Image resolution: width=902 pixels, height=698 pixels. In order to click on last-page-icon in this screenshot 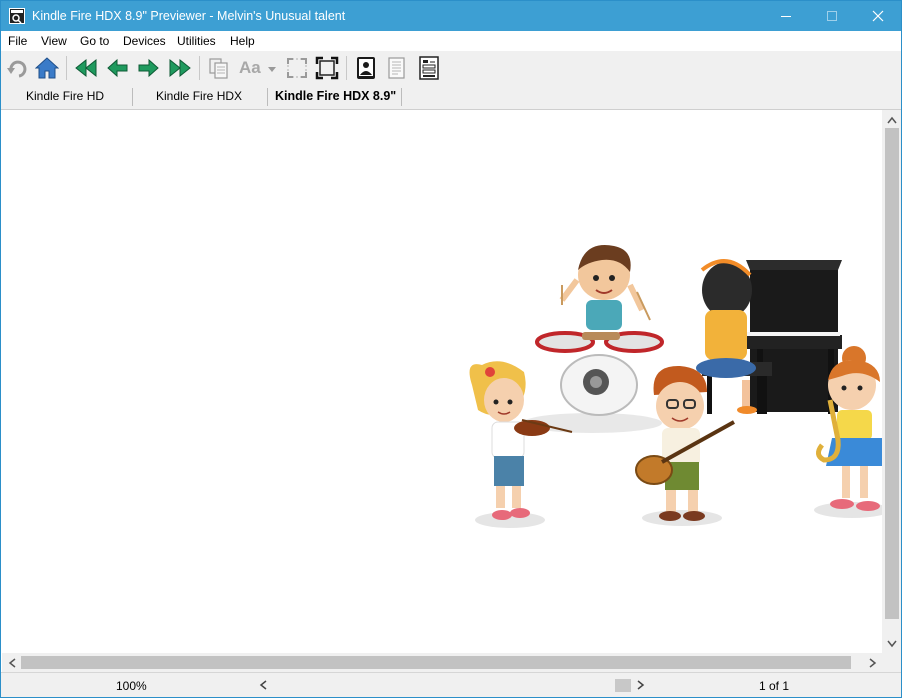, I will do `click(180, 68)`.